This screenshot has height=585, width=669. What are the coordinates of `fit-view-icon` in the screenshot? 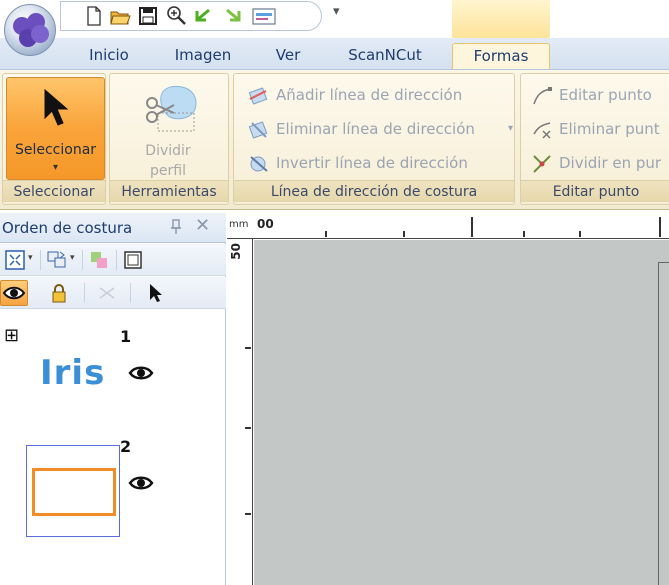 It's located at (15, 260).